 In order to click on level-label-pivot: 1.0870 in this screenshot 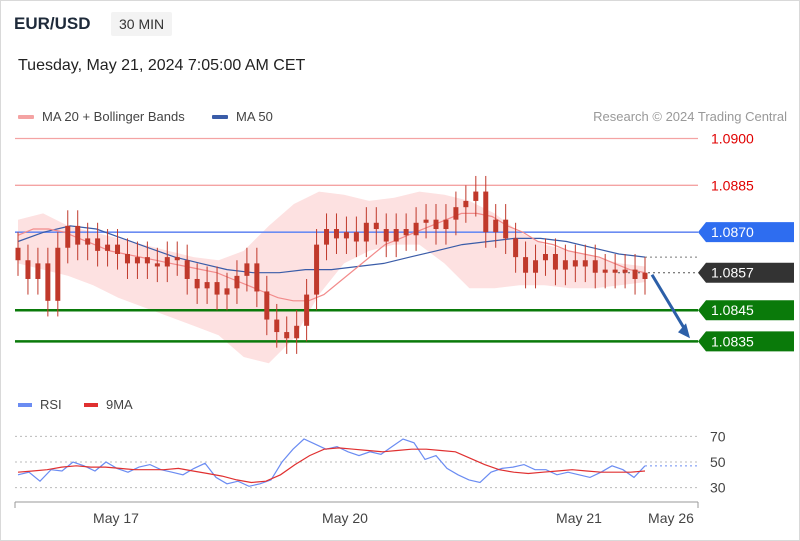, I will do `click(732, 232)`.